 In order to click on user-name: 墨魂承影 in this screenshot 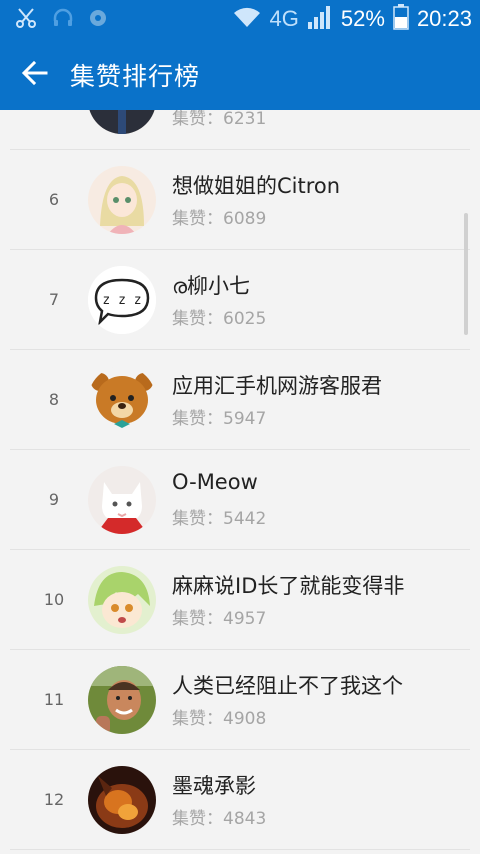, I will do `click(214, 786)`.